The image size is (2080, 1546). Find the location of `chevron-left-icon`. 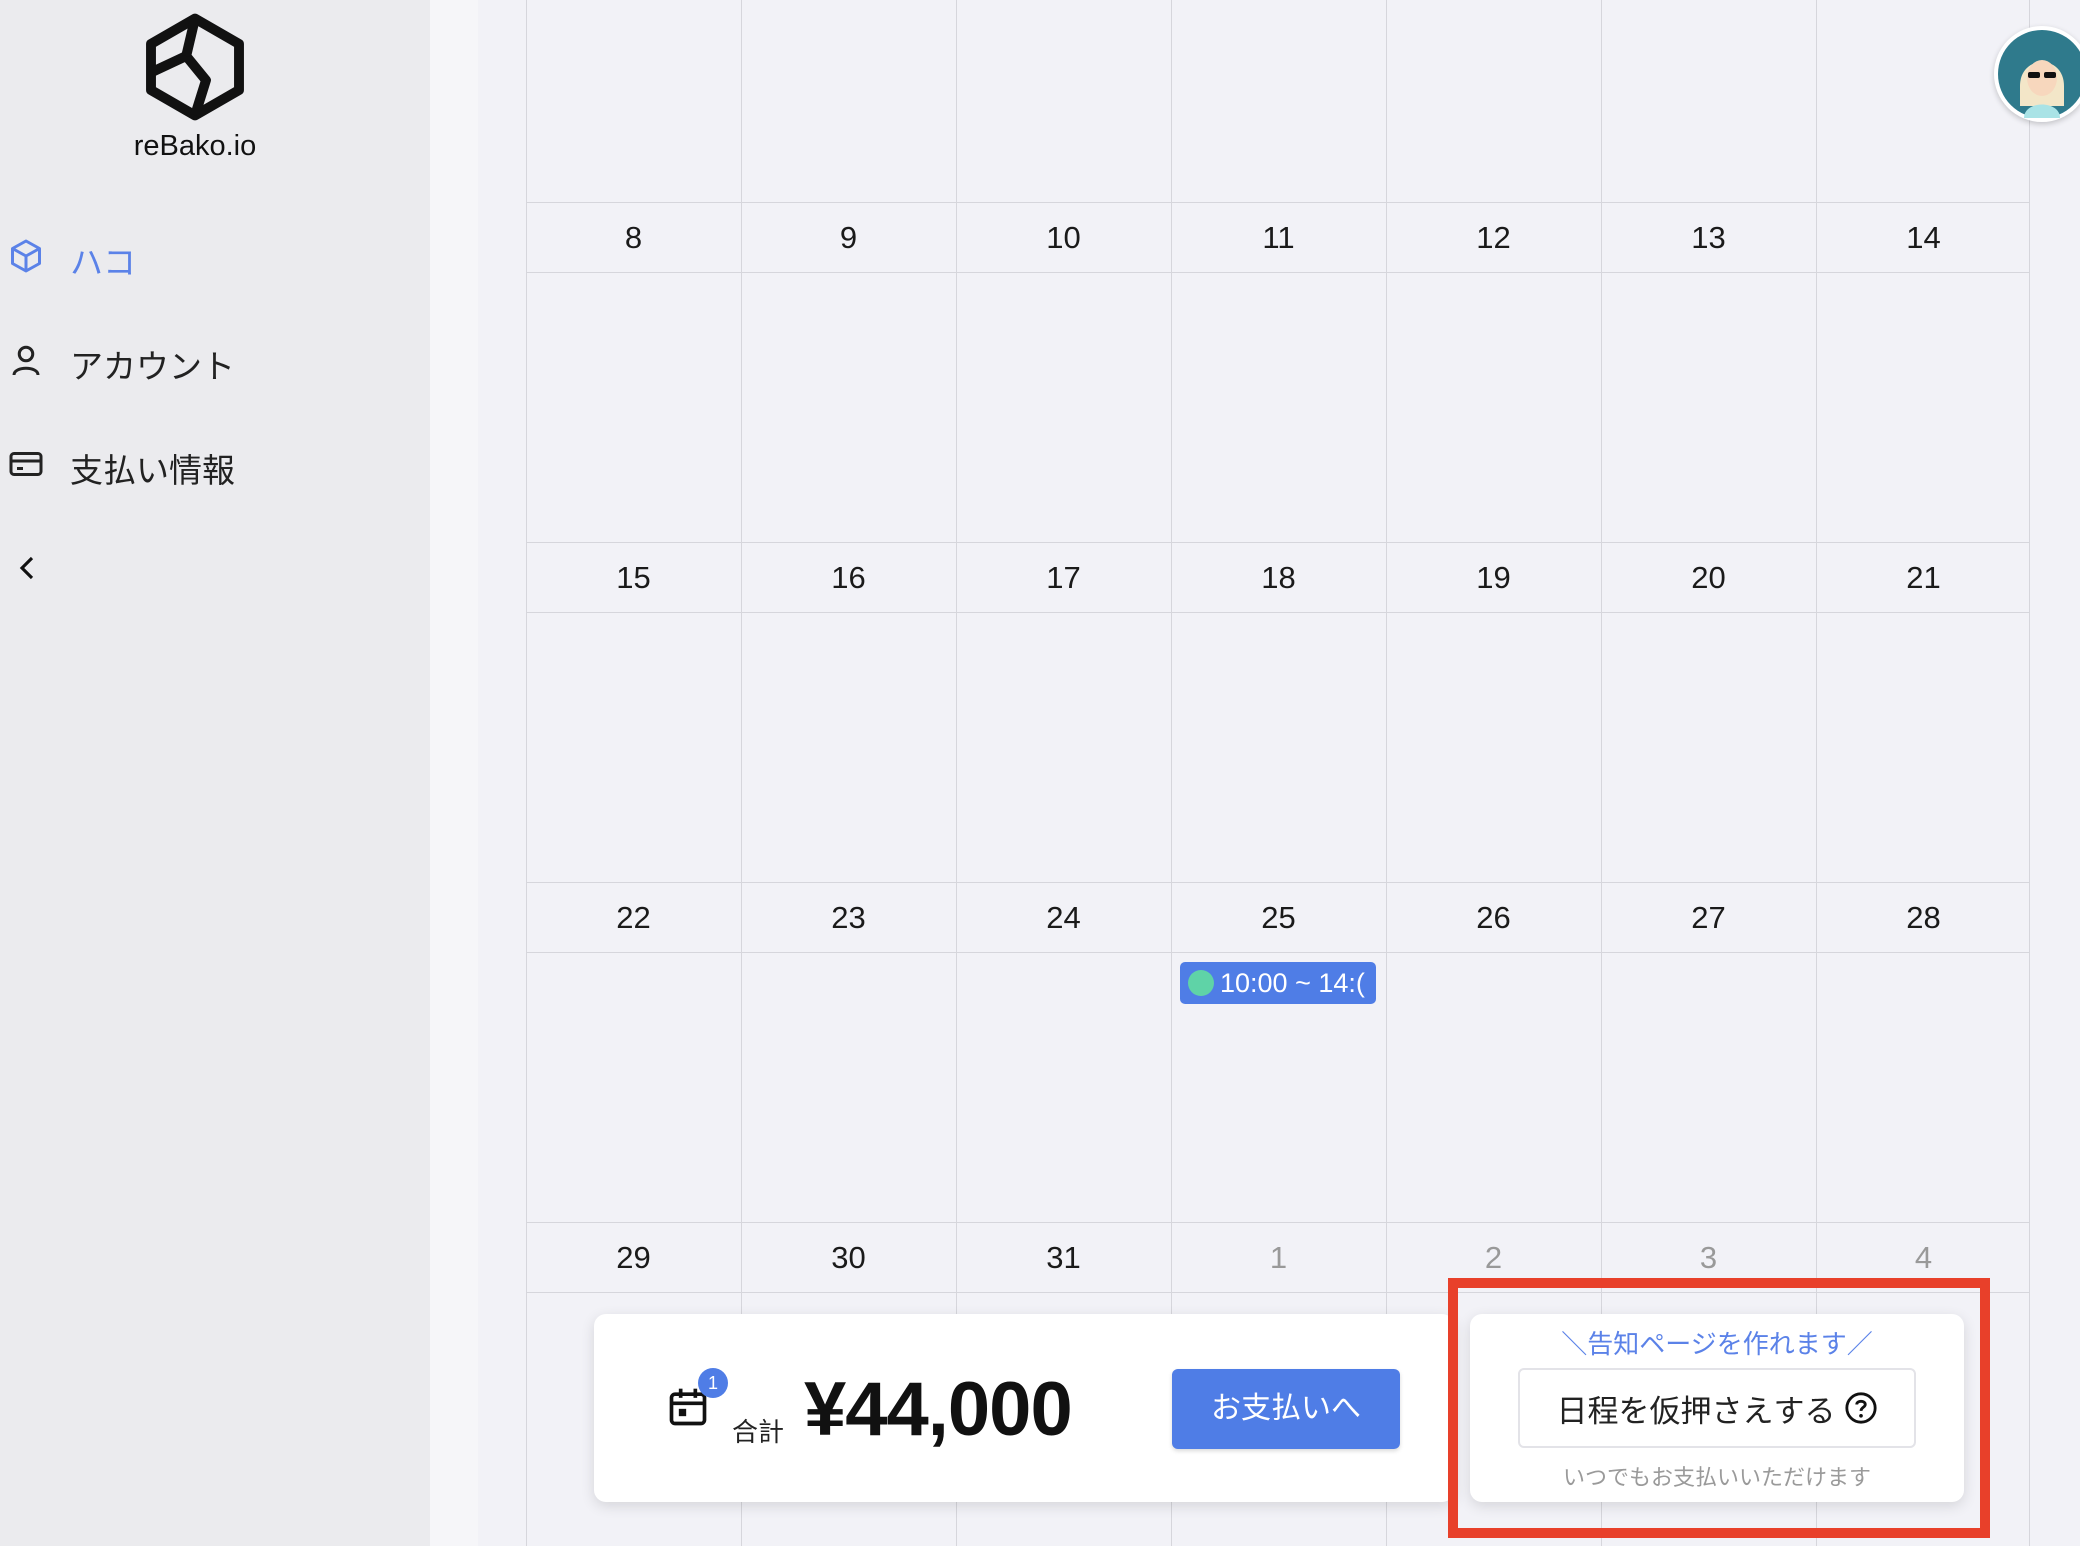

chevron-left-icon is located at coordinates (27, 568).